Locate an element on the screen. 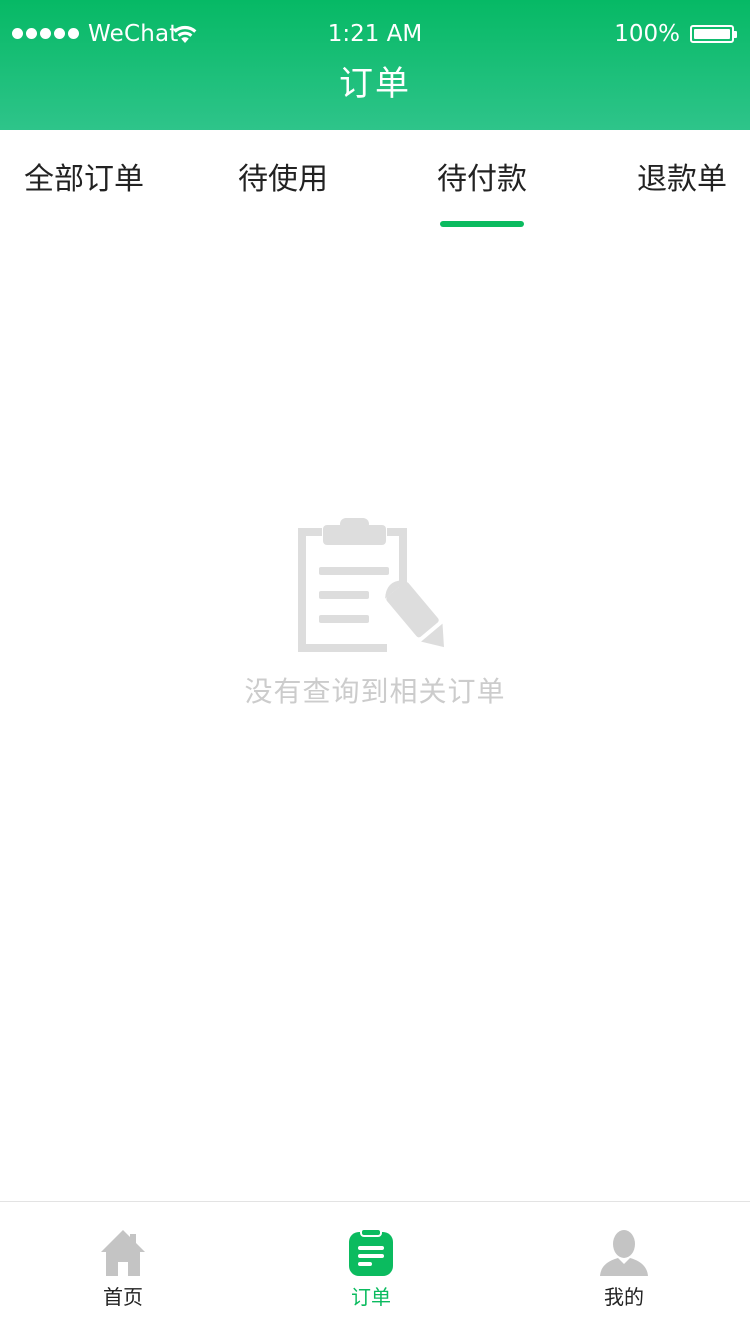  tabbar-label-home: 首页 is located at coordinates (123, 1297).